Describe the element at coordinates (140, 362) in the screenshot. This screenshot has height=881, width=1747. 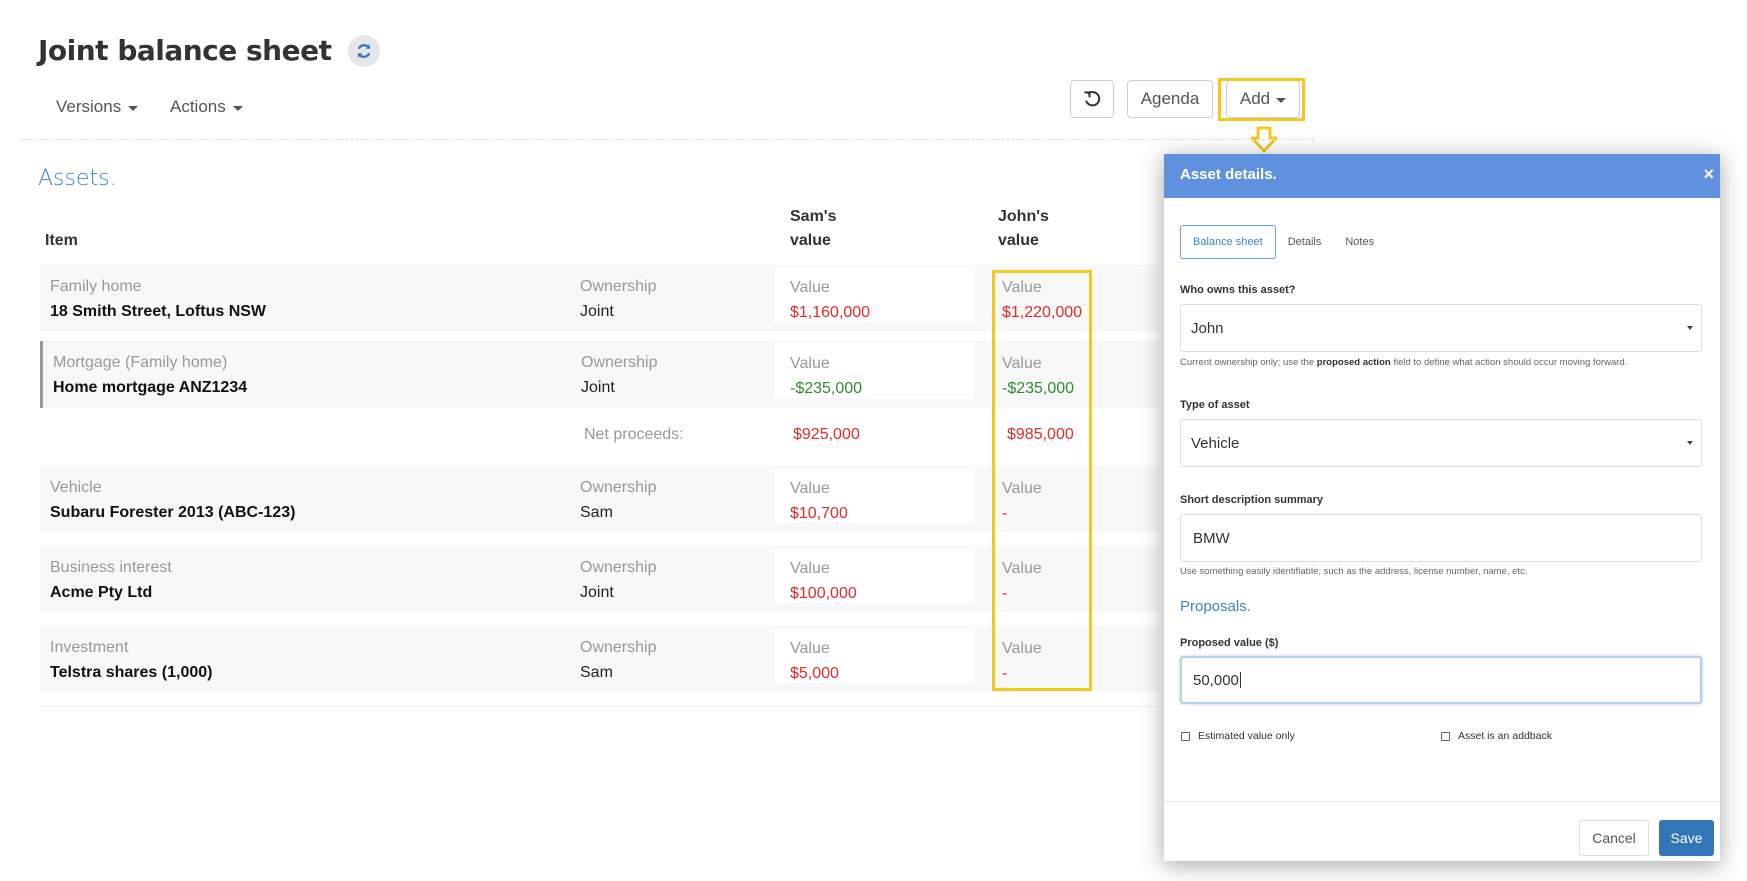
I see `asset-category: Mortgage (Family home)` at that location.